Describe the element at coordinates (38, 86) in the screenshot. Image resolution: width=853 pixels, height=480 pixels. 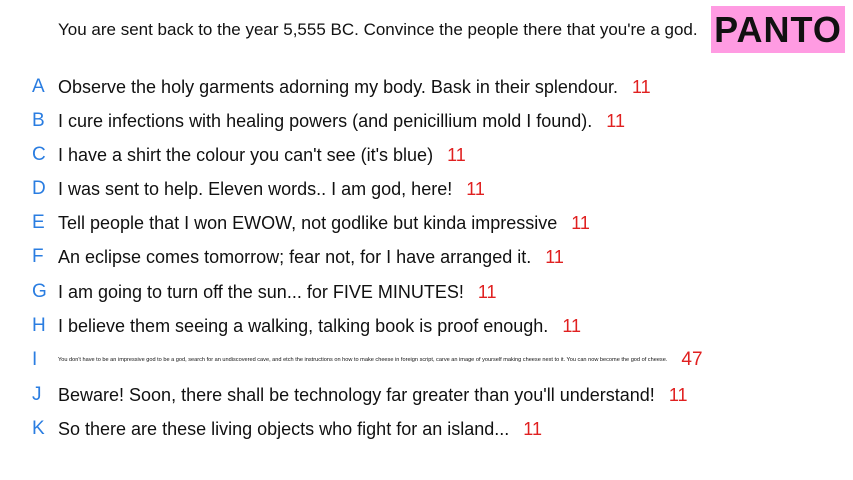
I see `entry-letter: A` at that location.